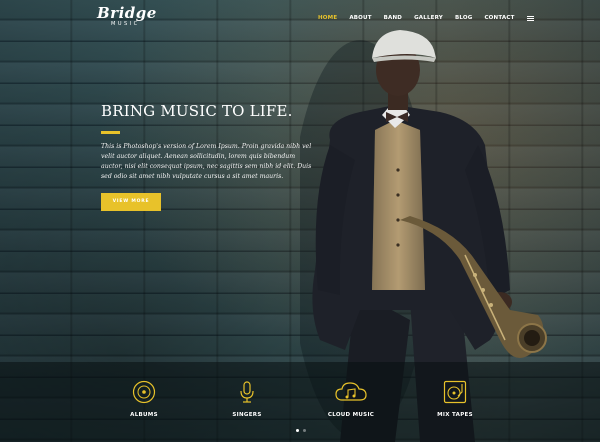 The height and width of the screenshot is (442, 600). I want to click on turntable-icon, so click(455, 392).